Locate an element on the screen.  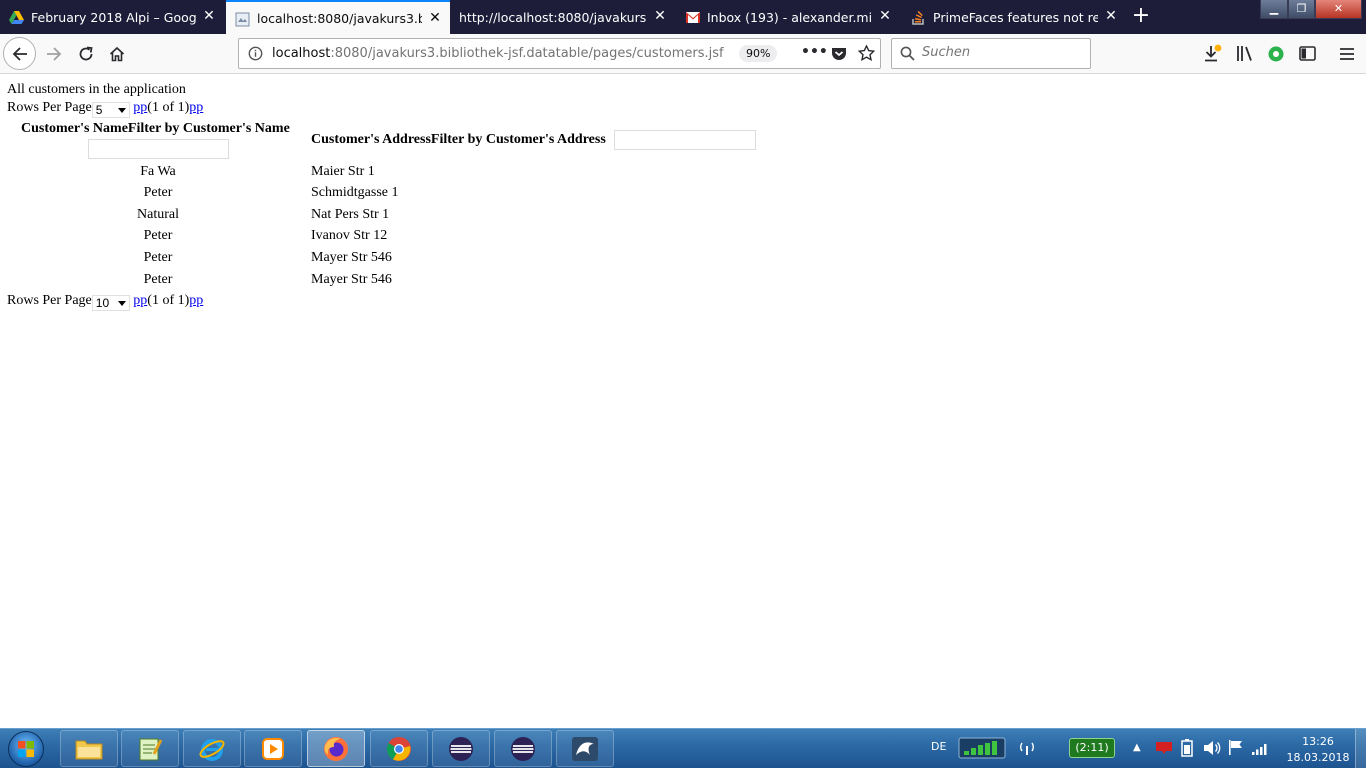
taskbar-file-explorer is located at coordinates (89, 748).